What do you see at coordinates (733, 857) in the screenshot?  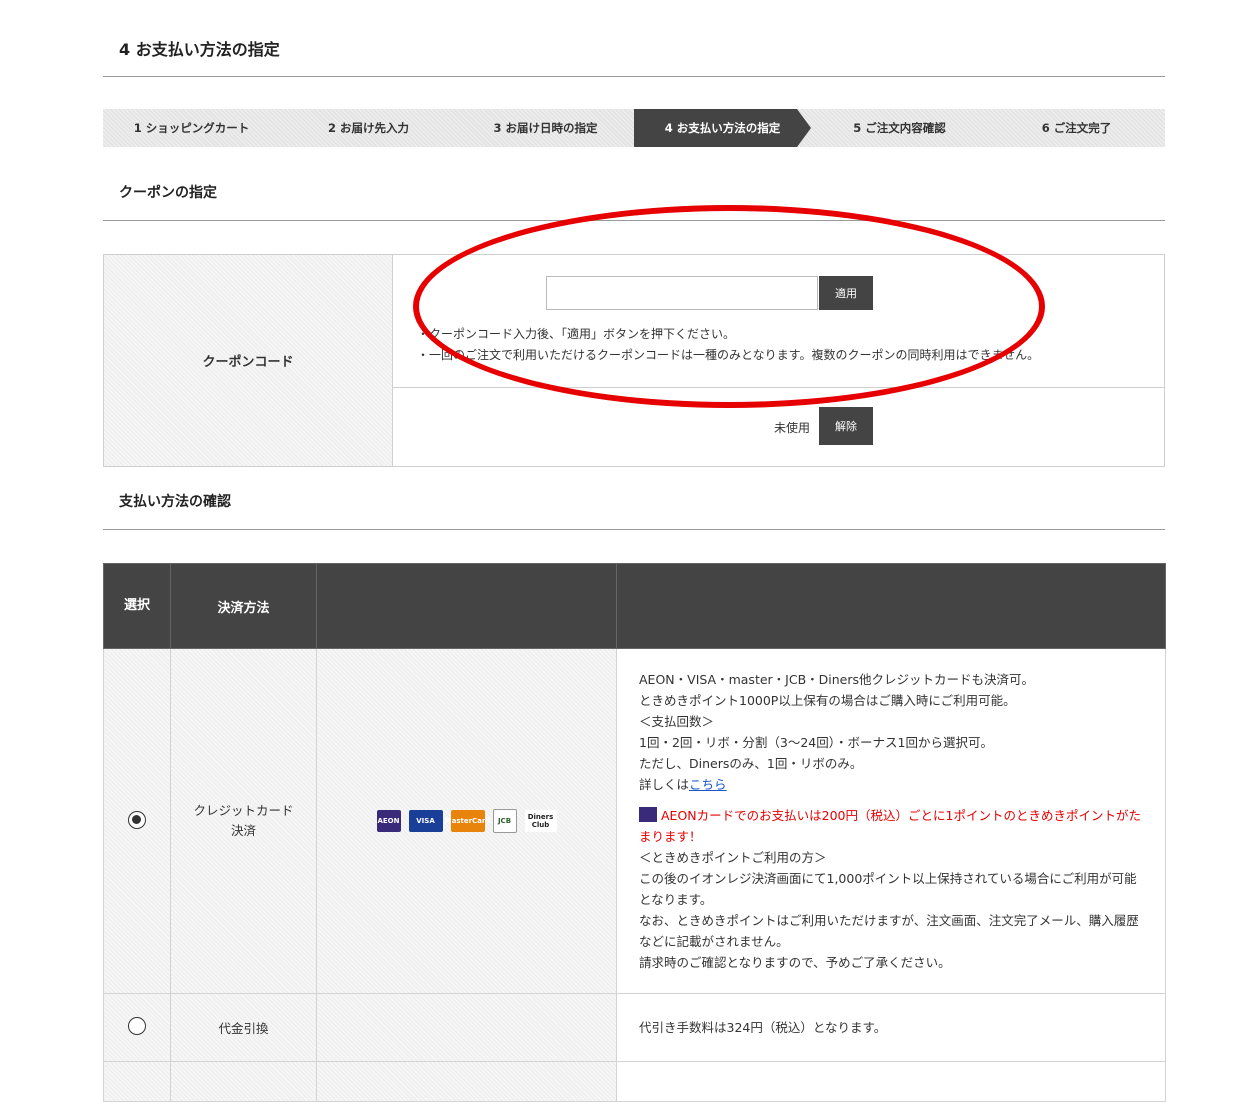 I see `credit-detail-line: ＜ときめきポイントご利用の方＞` at bounding box center [733, 857].